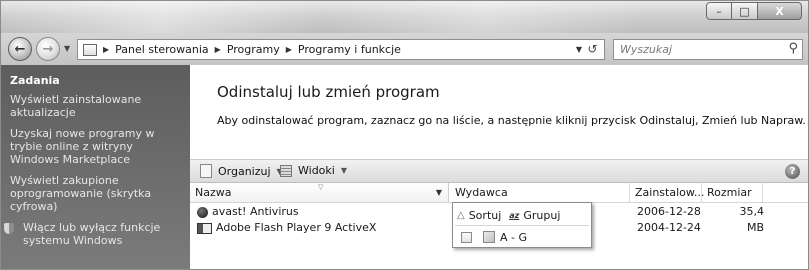 The width and height of the screenshot is (809, 270). Describe the element at coordinates (514, 215) in the screenshot. I see `group-az-icon: a̲z̲` at that location.